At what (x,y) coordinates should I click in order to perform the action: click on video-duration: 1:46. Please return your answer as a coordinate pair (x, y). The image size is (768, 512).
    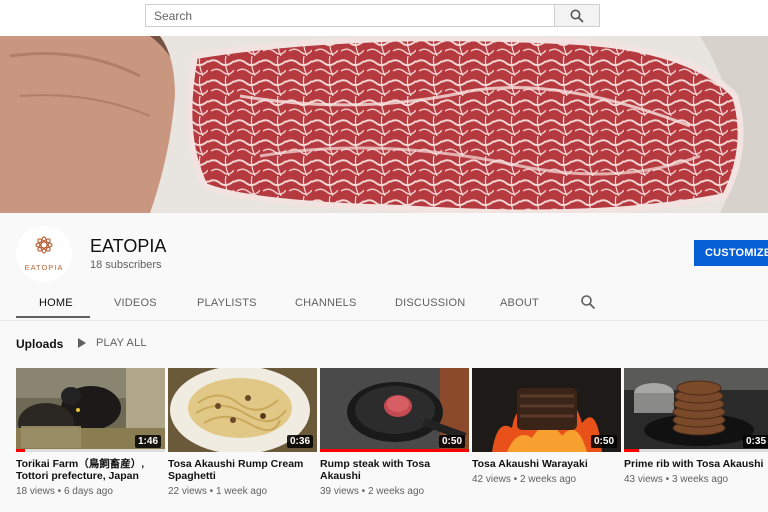
    Looking at the image, I should click on (147, 441).